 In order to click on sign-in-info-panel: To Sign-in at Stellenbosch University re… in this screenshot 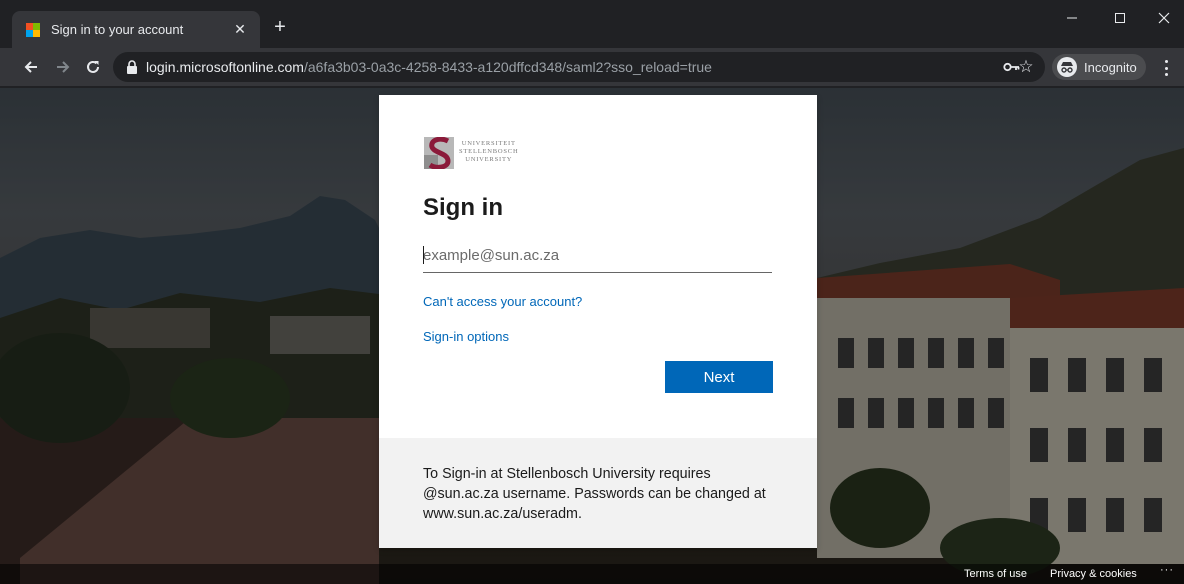, I will do `click(598, 493)`.